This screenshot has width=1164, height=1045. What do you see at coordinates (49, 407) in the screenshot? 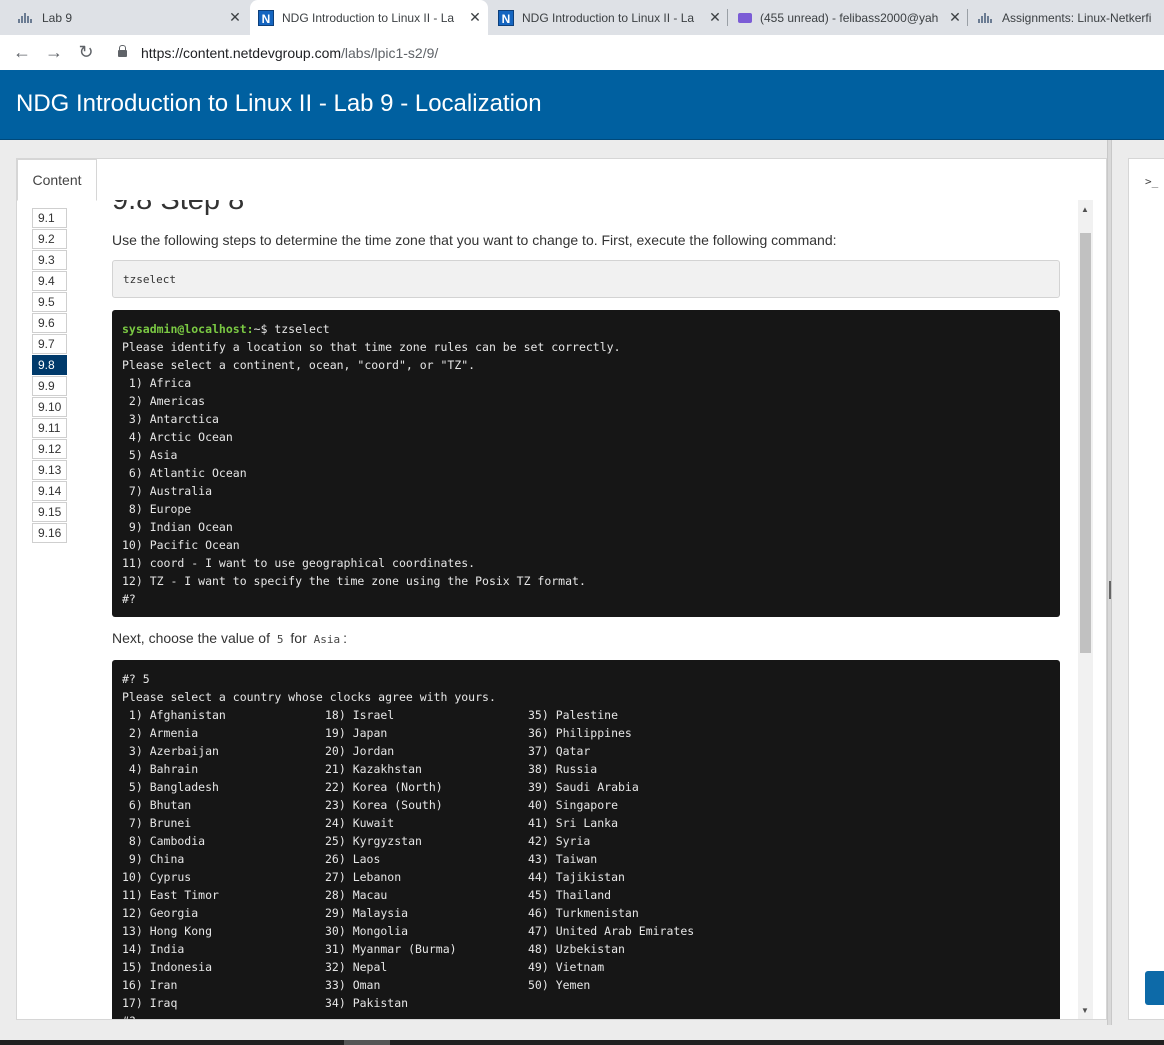
I see `step-link-9-10: 9.10` at bounding box center [49, 407].